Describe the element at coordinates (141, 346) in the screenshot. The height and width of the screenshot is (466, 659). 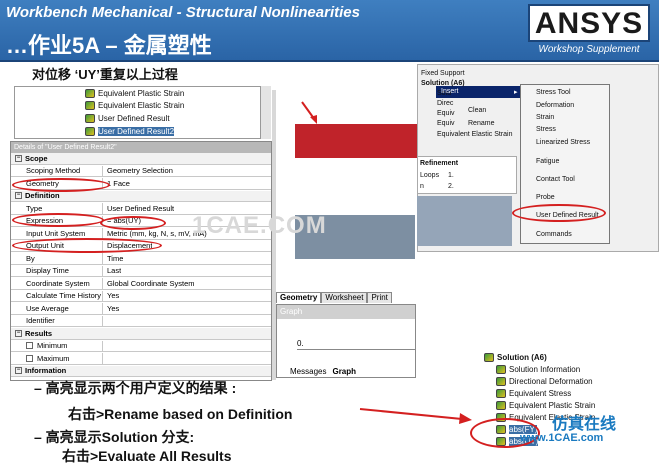
I see `details-row: Minimum` at that location.